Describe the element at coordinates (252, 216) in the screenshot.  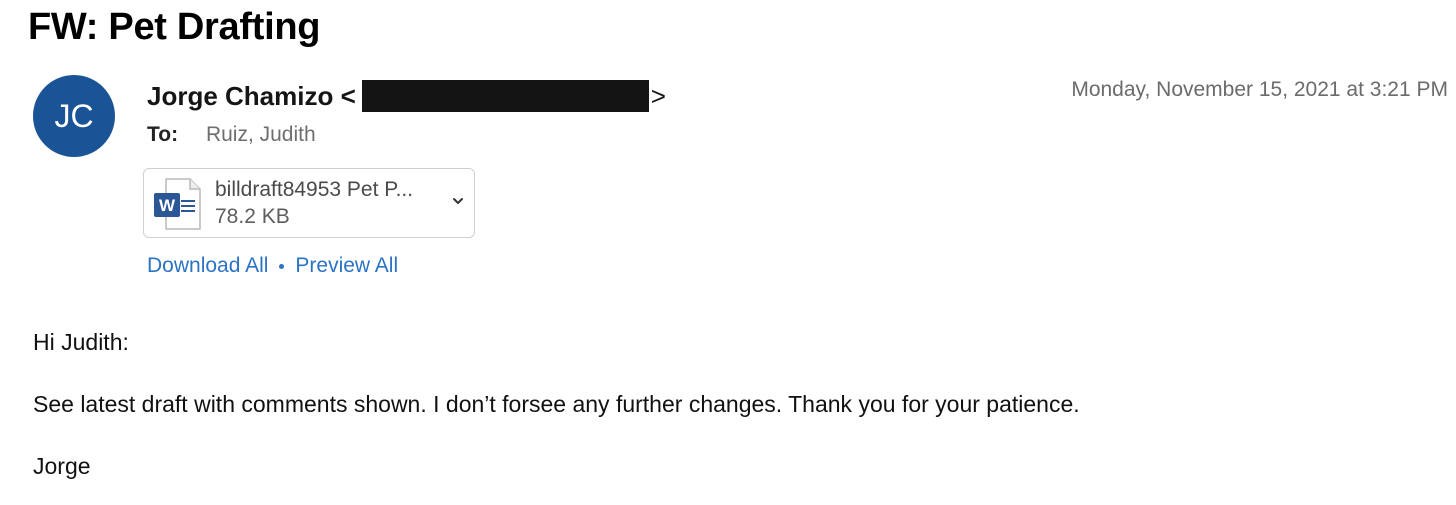
I see `attachment-size: 78.2 KB` at that location.